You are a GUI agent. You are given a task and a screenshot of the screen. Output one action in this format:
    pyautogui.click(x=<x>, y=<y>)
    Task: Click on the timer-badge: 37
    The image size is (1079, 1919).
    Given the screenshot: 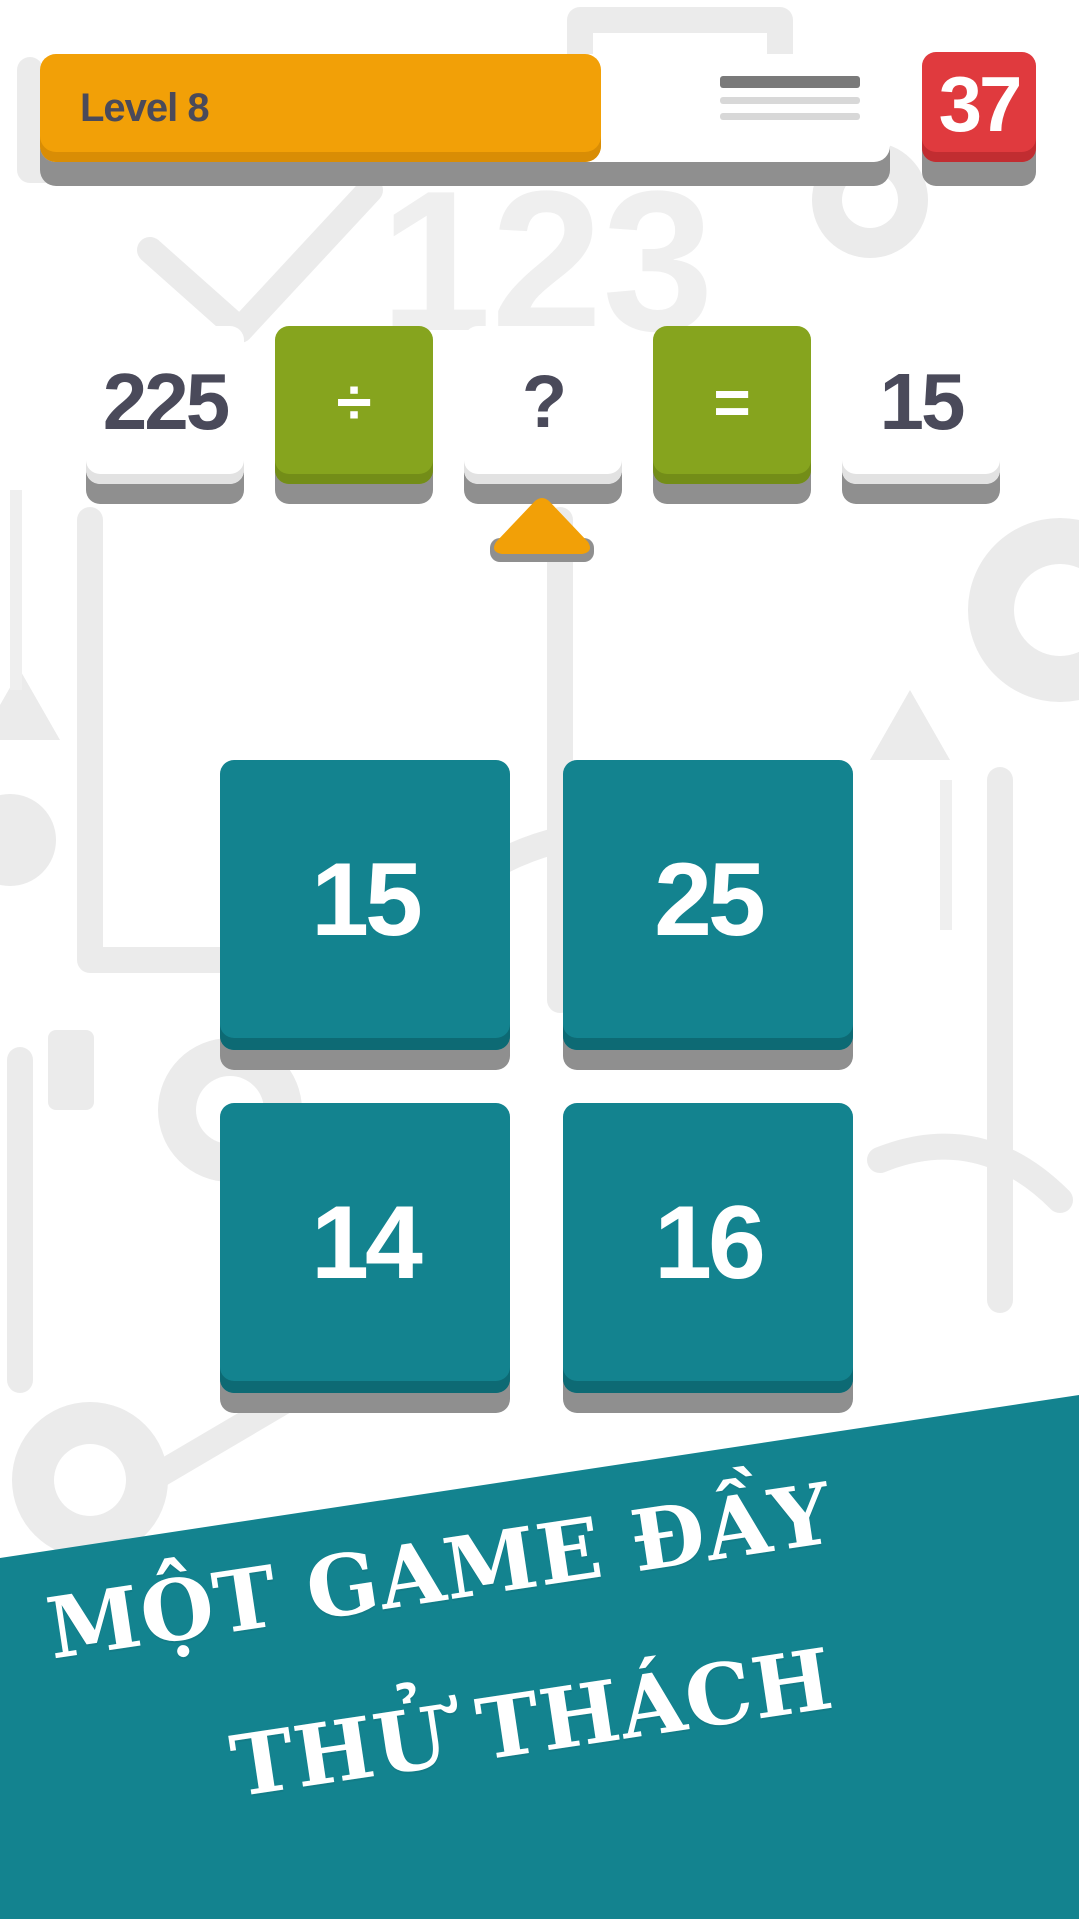 What is the action you would take?
    pyautogui.click(x=979, y=107)
    